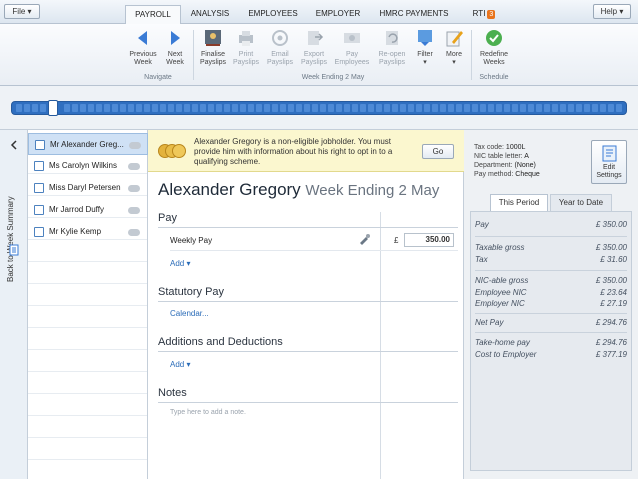  I want to click on tab-employer: EMPLOYER, so click(338, 14).